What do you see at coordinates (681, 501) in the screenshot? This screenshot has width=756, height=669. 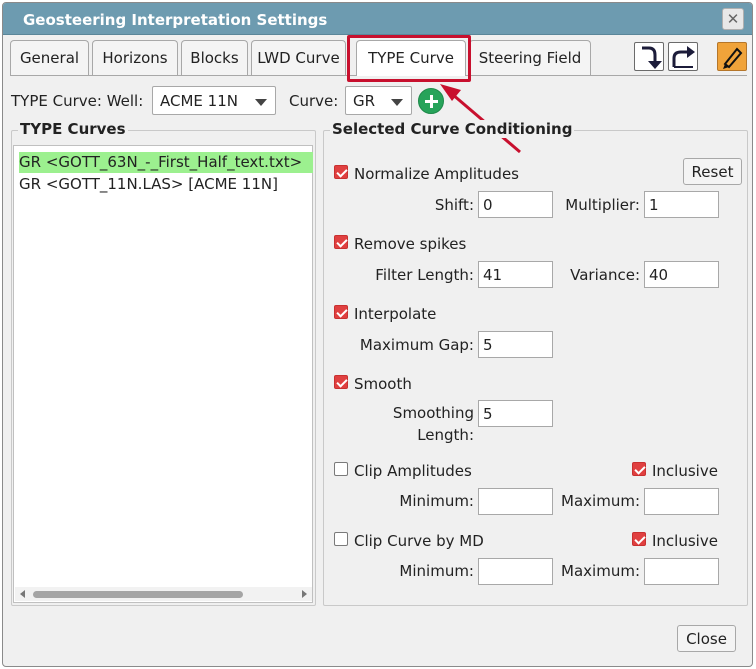 I see `clip-amplitudes-max-field` at bounding box center [681, 501].